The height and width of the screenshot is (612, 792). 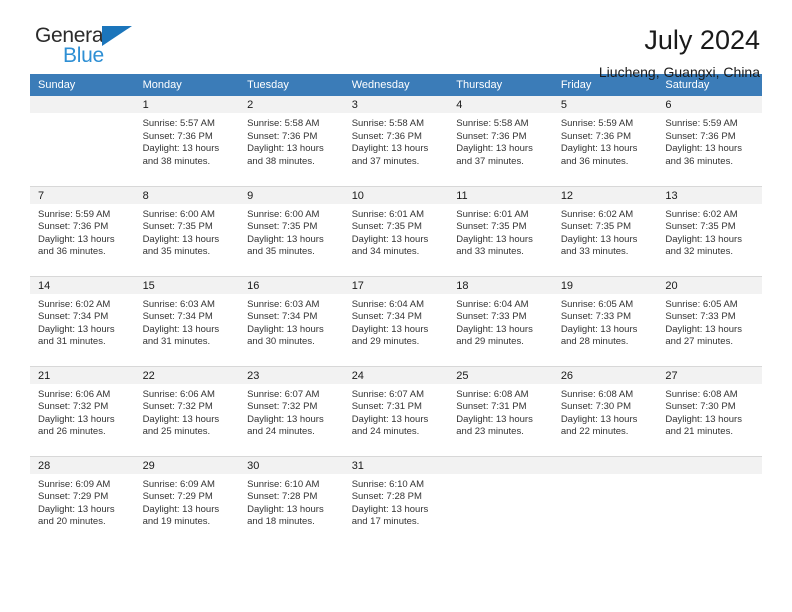 I want to click on daylight-text-line2: and 20 minutes., so click(x=72, y=522).